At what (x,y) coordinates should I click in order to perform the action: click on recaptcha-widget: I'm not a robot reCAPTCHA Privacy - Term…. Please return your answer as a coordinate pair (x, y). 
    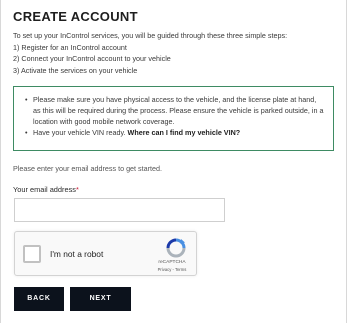
    Looking at the image, I should click on (105, 253).